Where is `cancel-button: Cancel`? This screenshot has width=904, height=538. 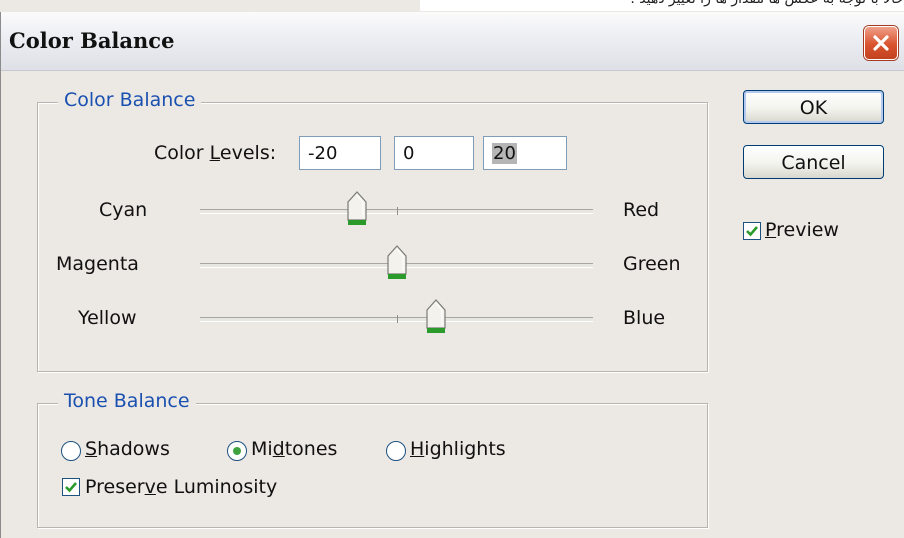 cancel-button: Cancel is located at coordinates (813, 162).